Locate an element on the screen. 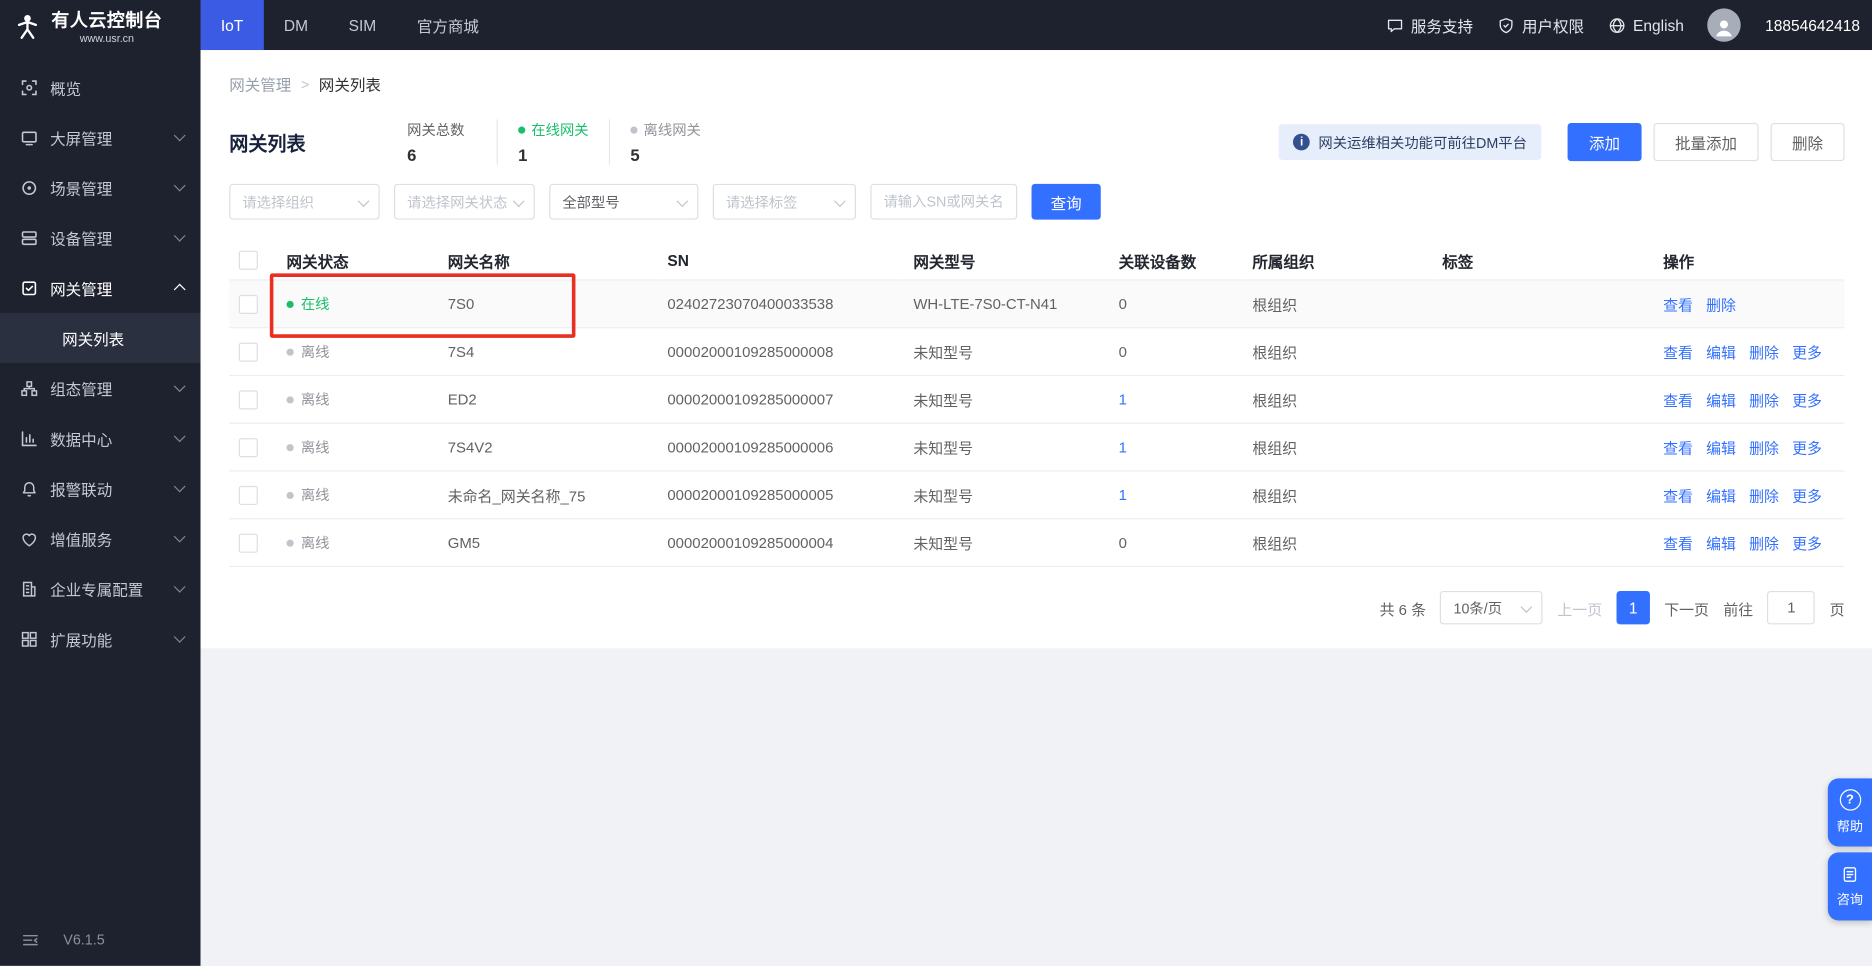 The width and height of the screenshot is (1872, 966). sidebar-item-value-added-services: 增值服务 is located at coordinates (100, 538).